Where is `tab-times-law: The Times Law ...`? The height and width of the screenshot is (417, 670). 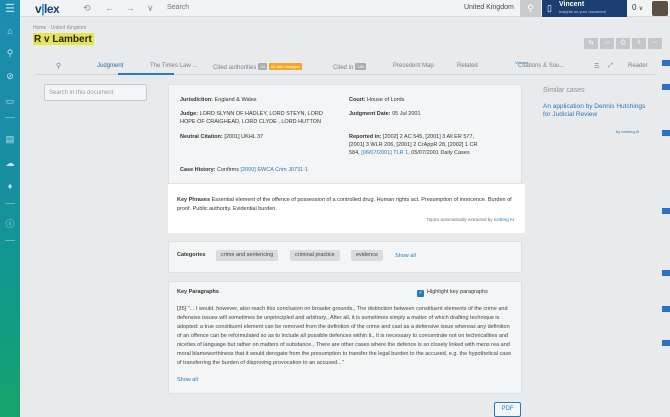
tab-times-law: The Times Law ... is located at coordinates (173, 66).